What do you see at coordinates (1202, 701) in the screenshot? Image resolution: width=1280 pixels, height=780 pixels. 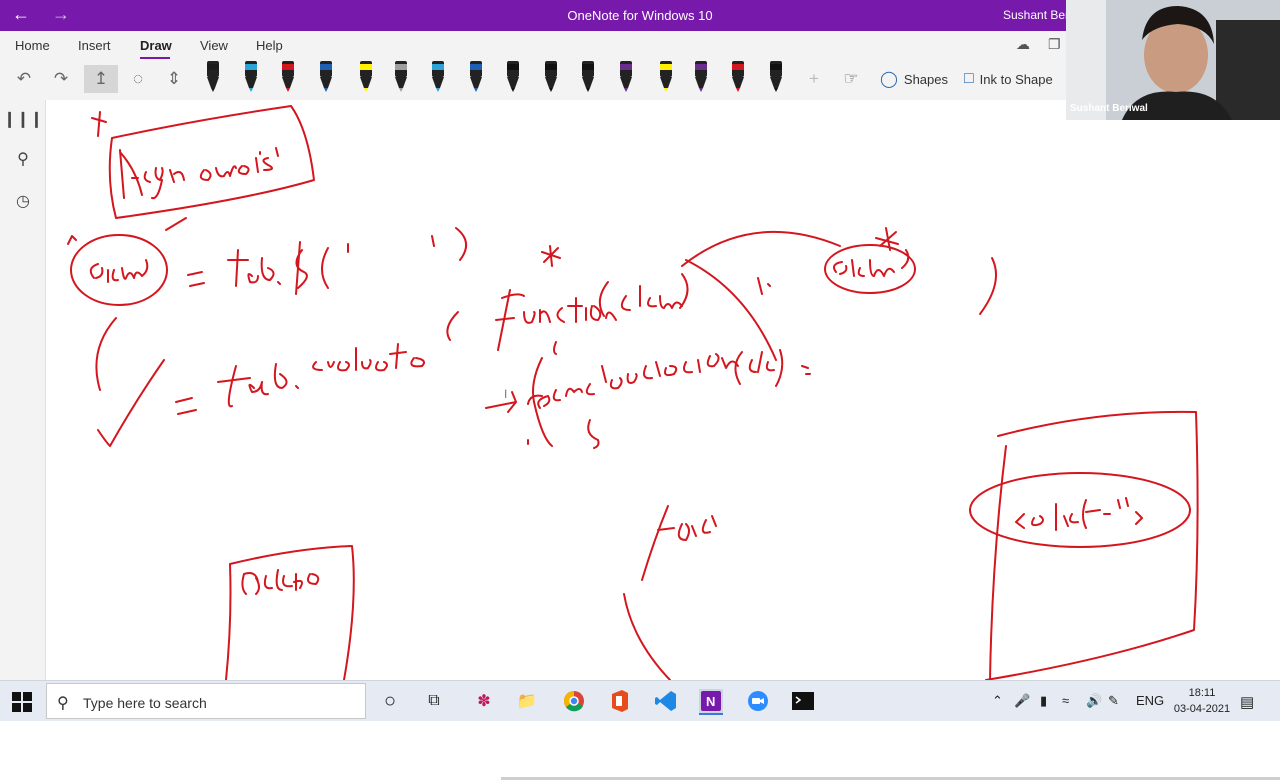 I see `system-clock: 18:11 03-04-2021` at bounding box center [1202, 701].